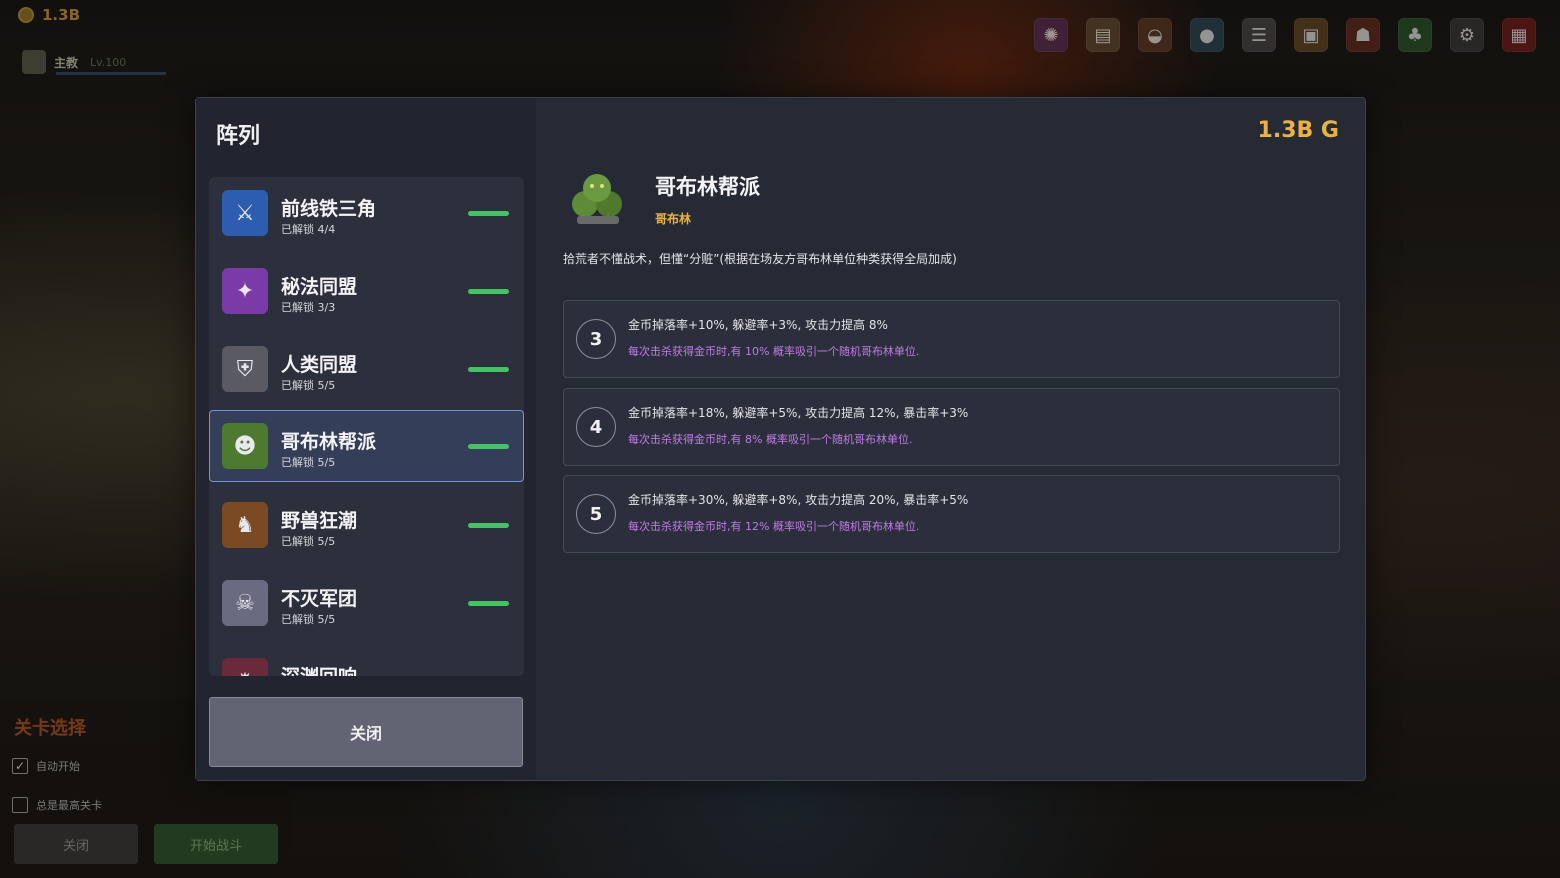  I want to click on goblin-group-icon, so click(598, 198).